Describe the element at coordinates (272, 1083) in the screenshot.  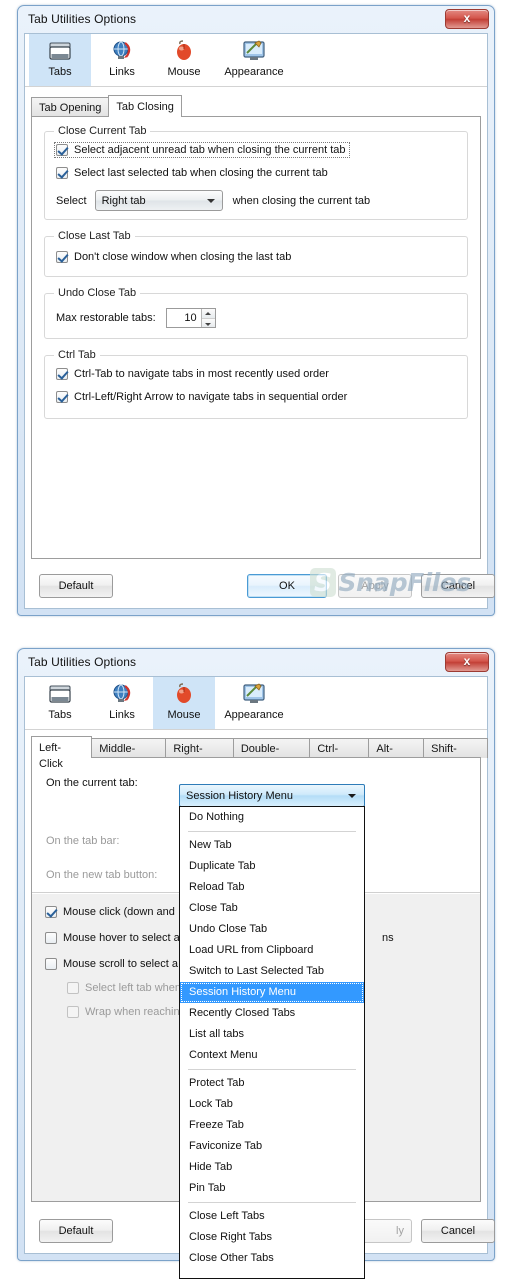
I see `dropdown-item: Protect Tab` at that location.